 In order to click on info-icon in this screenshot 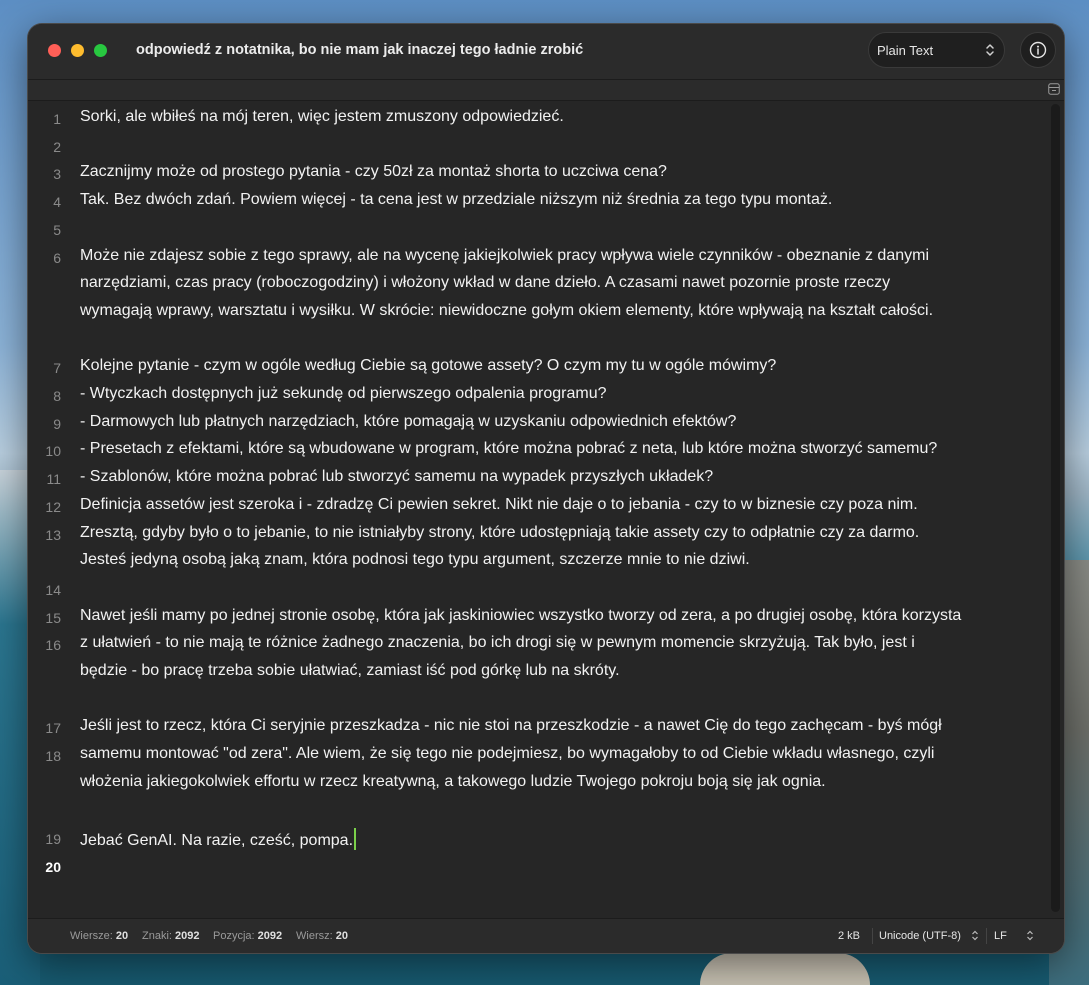, I will do `click(1038, 50)`.